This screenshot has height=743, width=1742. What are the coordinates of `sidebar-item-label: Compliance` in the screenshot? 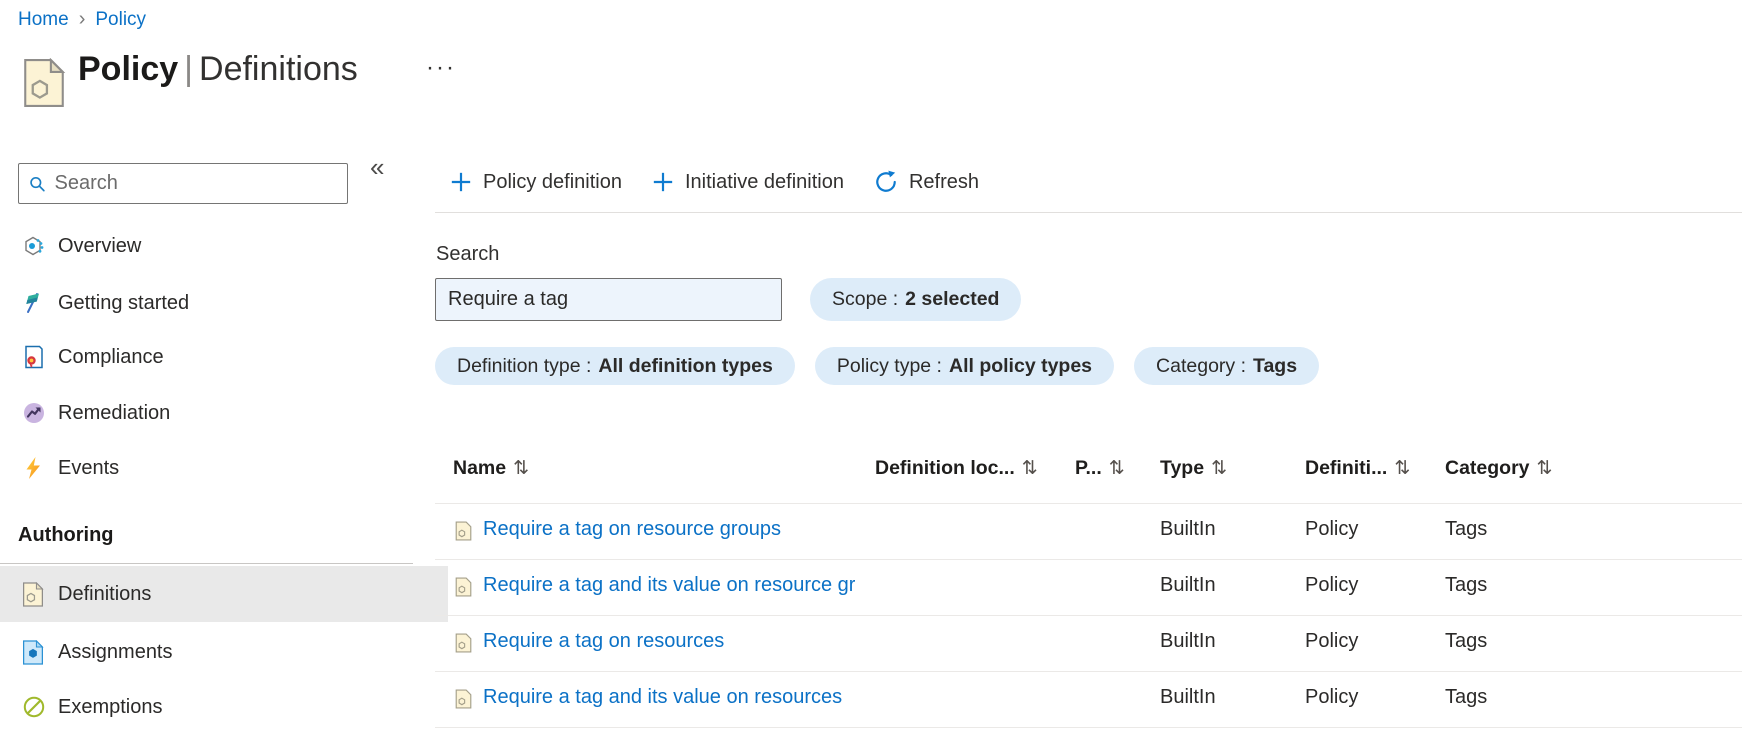 It's located at (111, 356).